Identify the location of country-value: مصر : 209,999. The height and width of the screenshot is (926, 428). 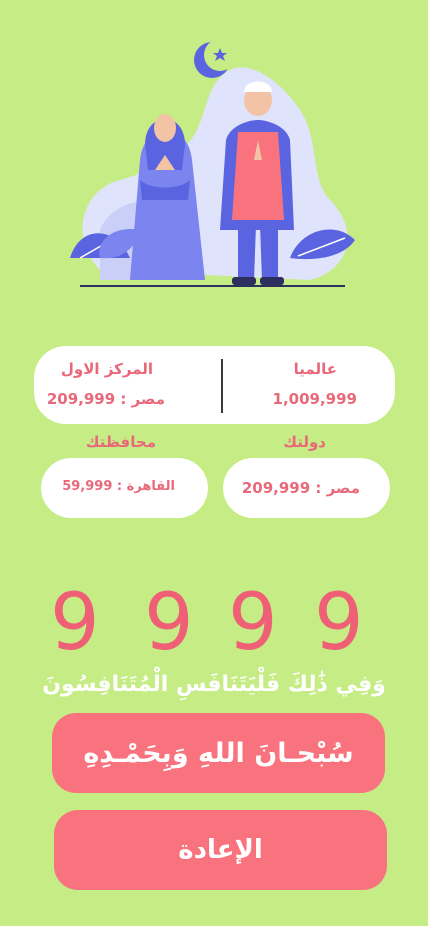
(300, 488).